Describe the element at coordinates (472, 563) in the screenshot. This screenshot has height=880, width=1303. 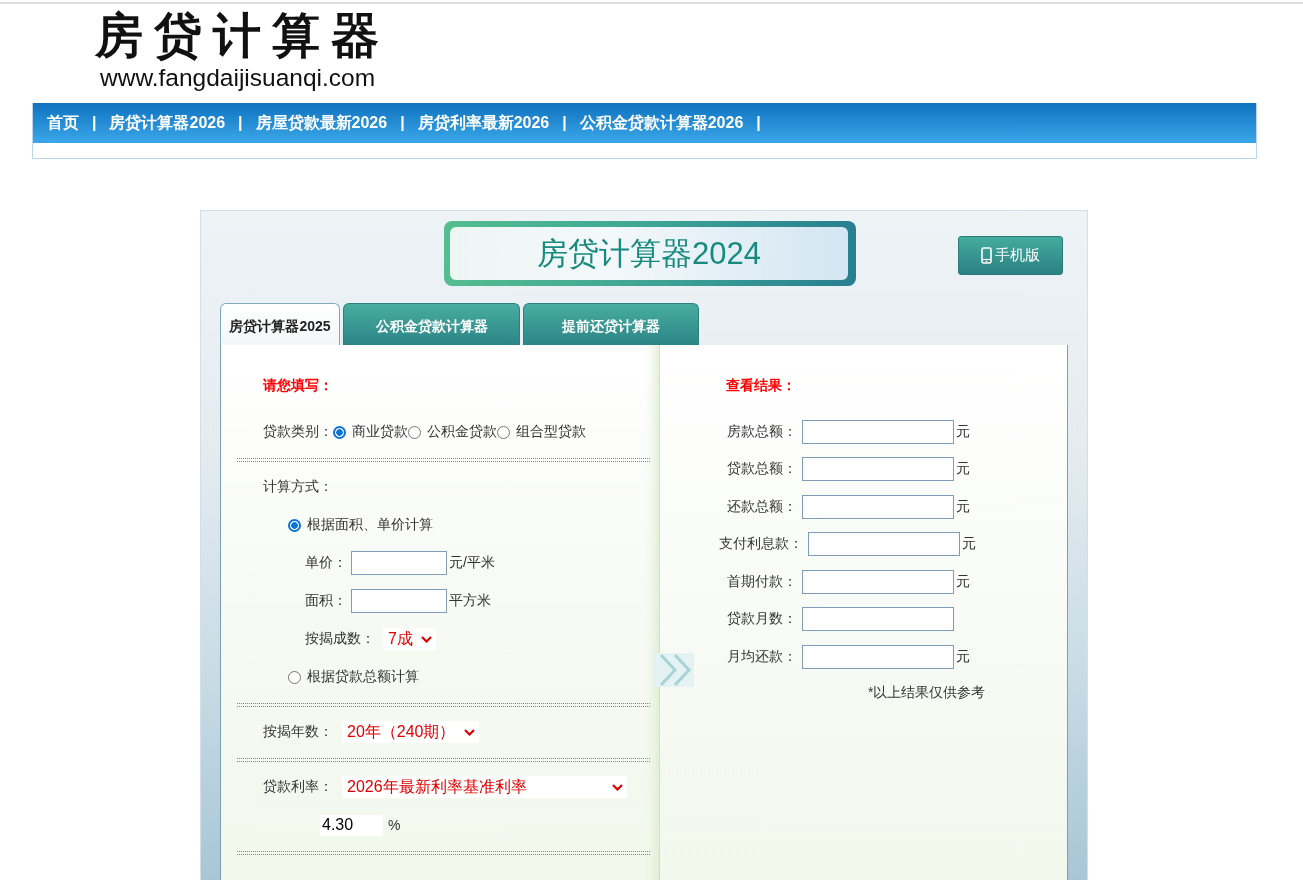
I see `unit-label: 元/平米` at that location.